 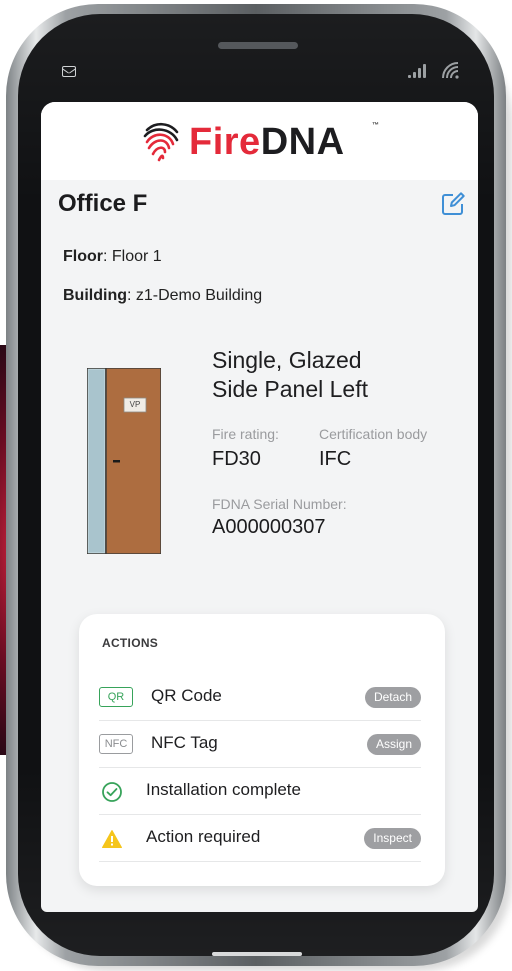 I want to click on page-title: Office F, so click(x=103, y=203).